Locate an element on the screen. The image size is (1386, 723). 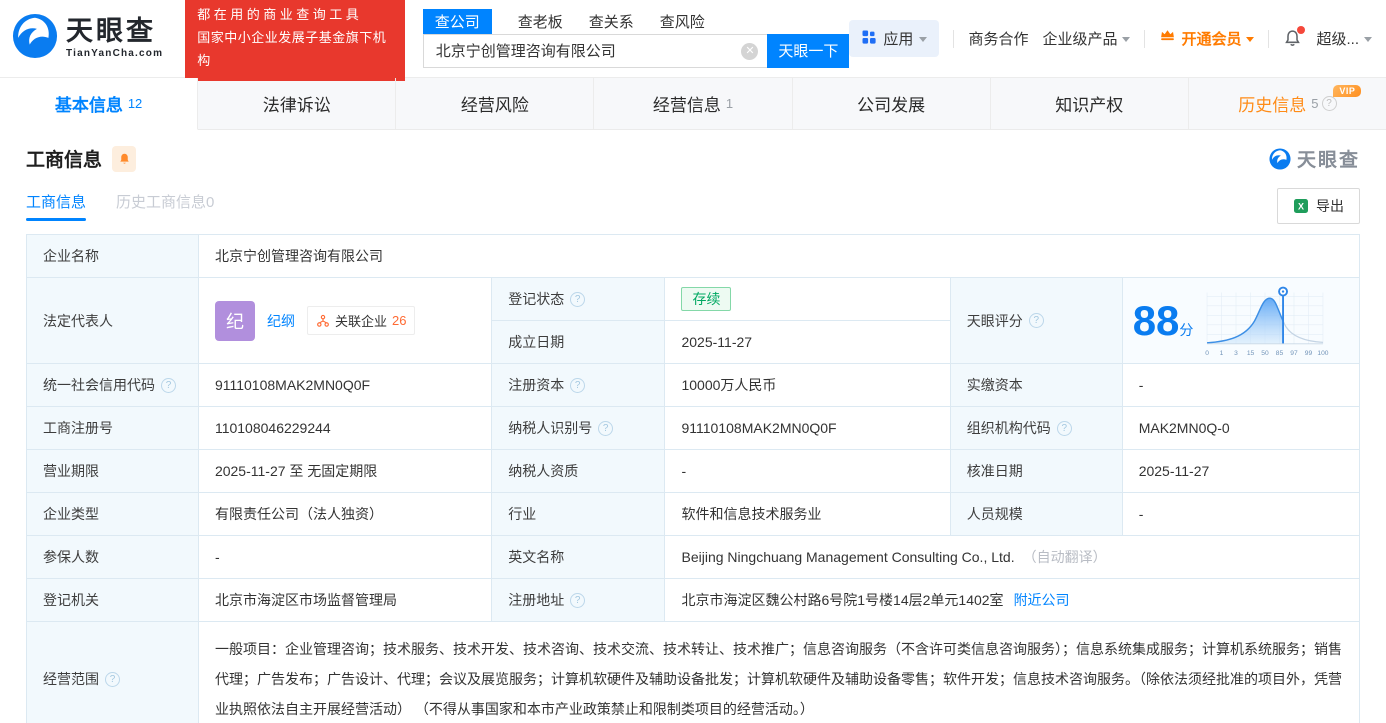
field-label-business-scope: 经营范围? is located at coordinates (113, 672).